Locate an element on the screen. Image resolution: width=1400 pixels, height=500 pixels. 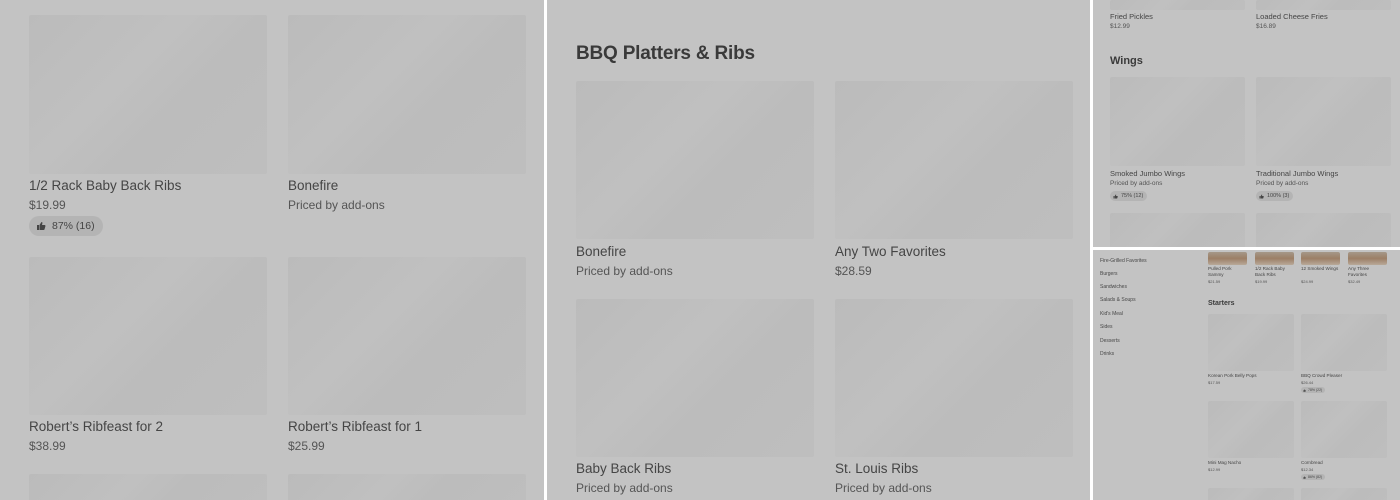
item-price: $17.59 is located at coordinates (1214, 382).